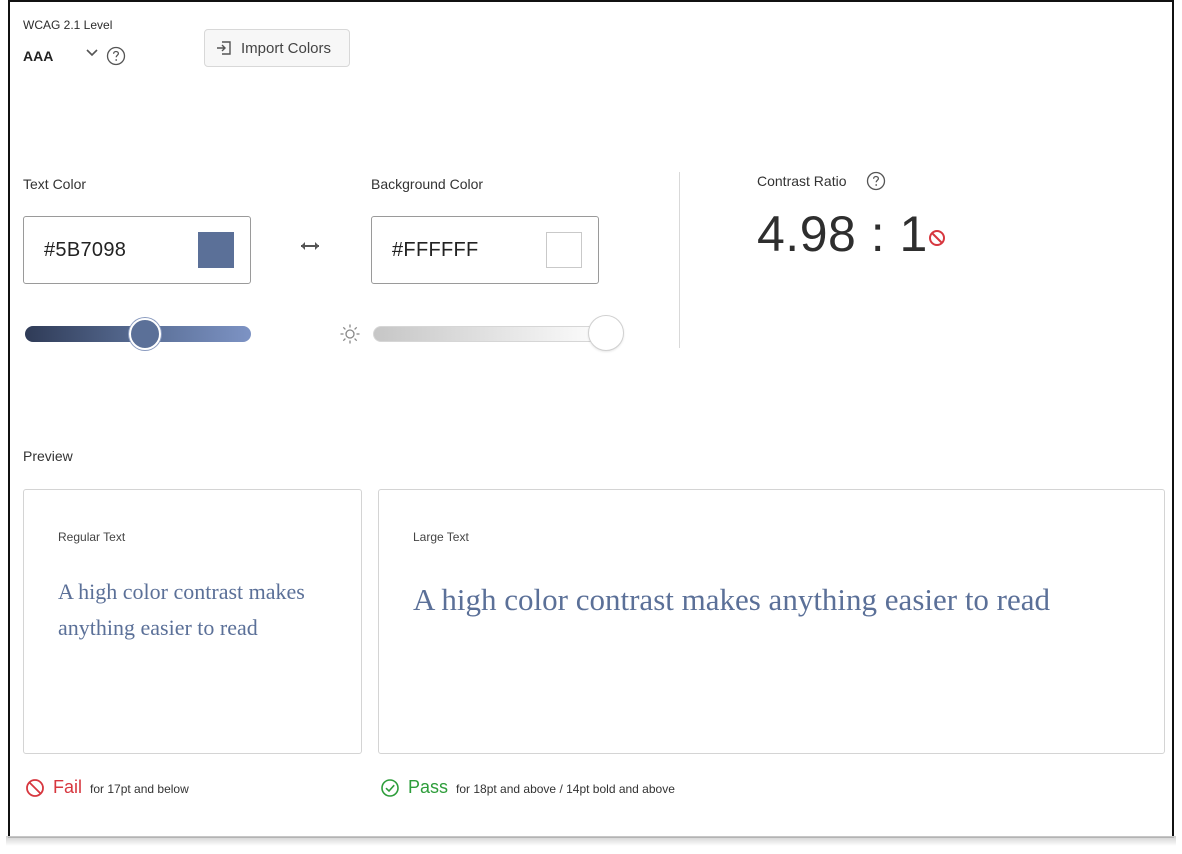 The image size is (1182, 854). I want to click on regular-text-title: Regular Text, so click(92, 537).